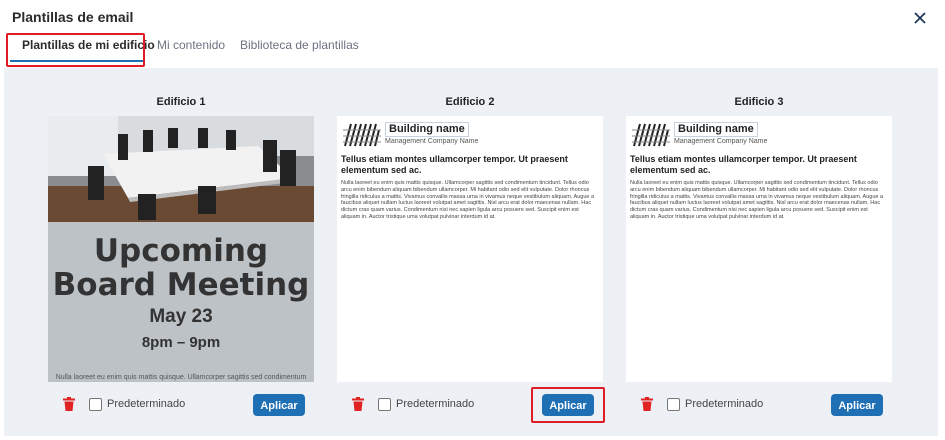  Describe the element at coordinates (181, 285) in the screenshot. I see `poster-line-2: Board Meeting` at that location.